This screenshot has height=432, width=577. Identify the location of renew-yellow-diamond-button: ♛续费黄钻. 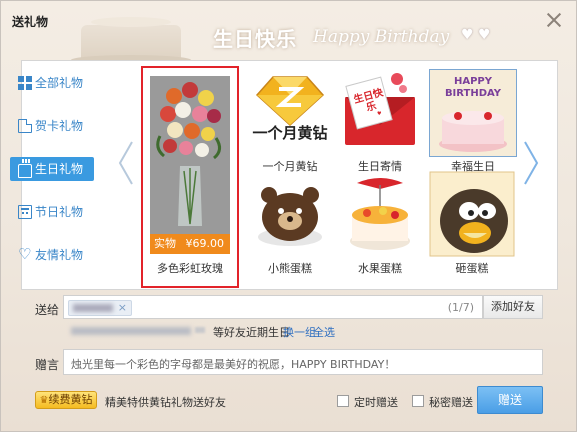
(66, 400).